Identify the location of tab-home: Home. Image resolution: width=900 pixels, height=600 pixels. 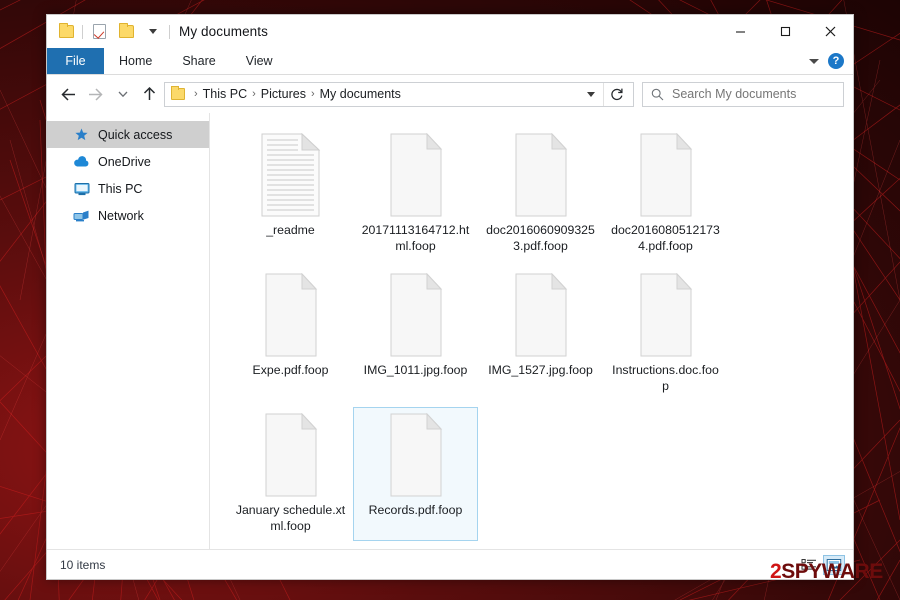
(135, 61).